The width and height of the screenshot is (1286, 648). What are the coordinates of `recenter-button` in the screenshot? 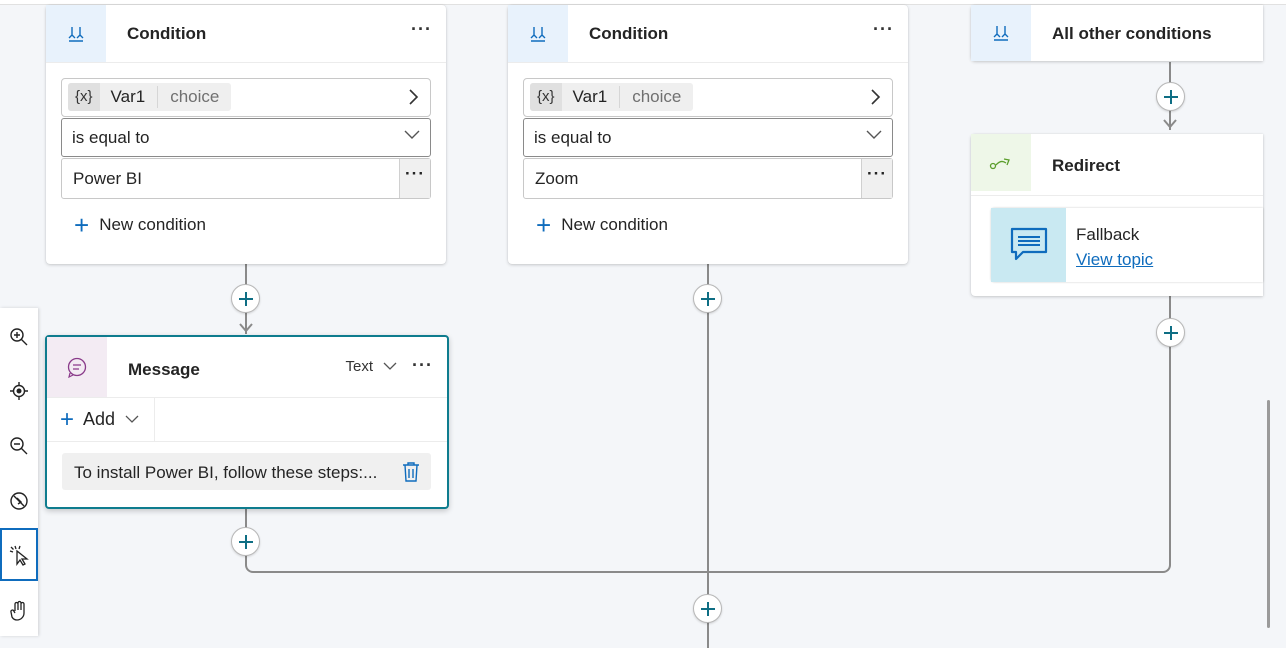 It's located at (19, 391).